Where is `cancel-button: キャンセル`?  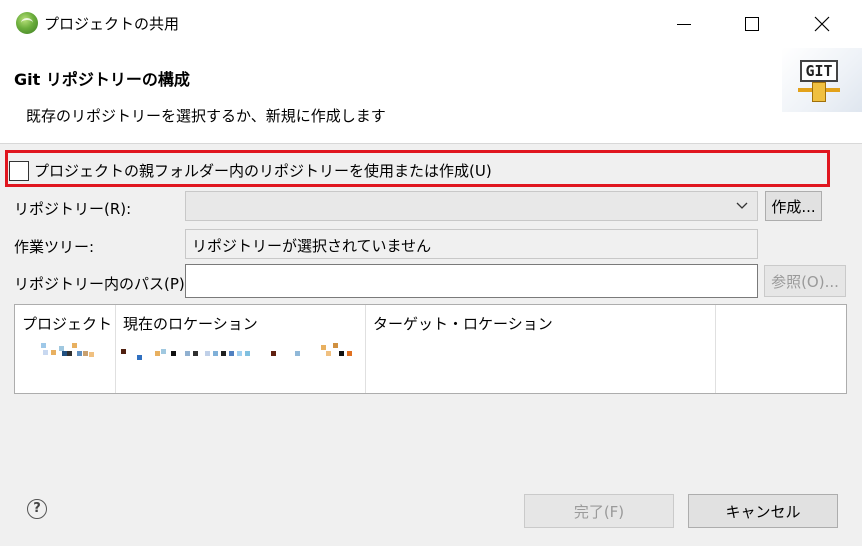 cancel-button: キャンセル is located at coordinates (763, 511).